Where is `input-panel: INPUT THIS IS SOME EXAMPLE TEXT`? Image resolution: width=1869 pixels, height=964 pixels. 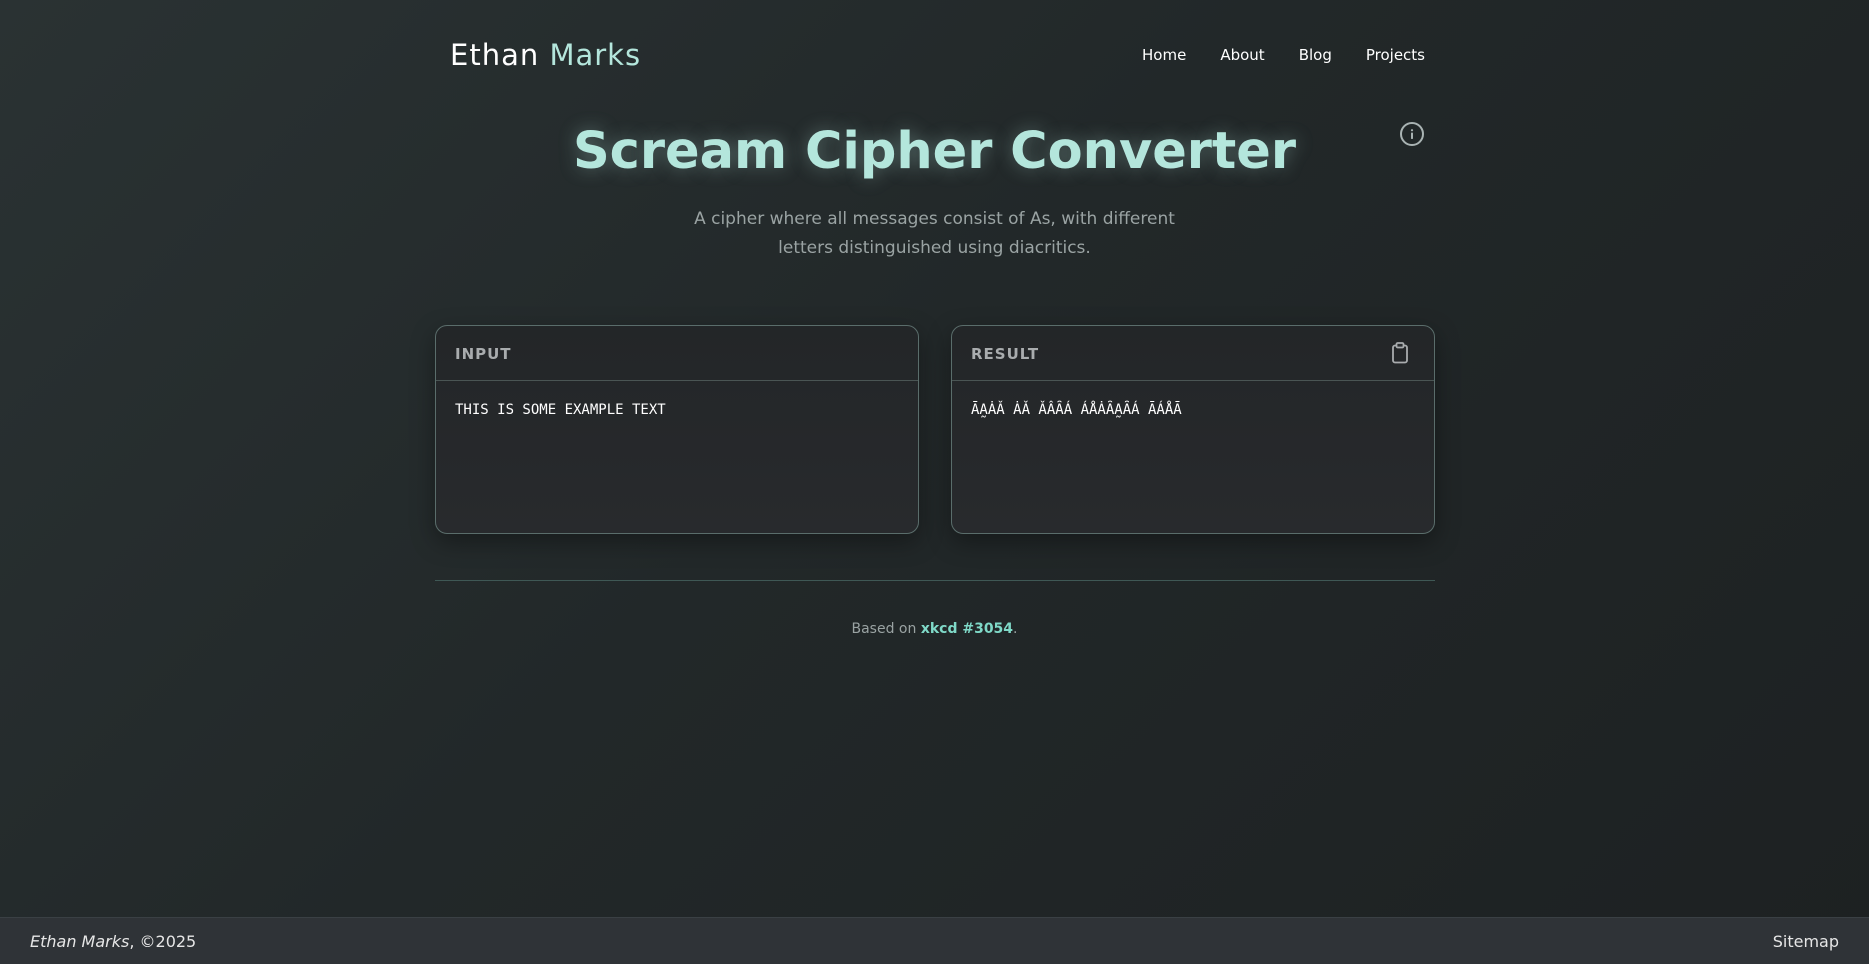 input-panel: INPUT THIS IS SOME EXAMPLE TEXT is located at coordinates (677, 429).